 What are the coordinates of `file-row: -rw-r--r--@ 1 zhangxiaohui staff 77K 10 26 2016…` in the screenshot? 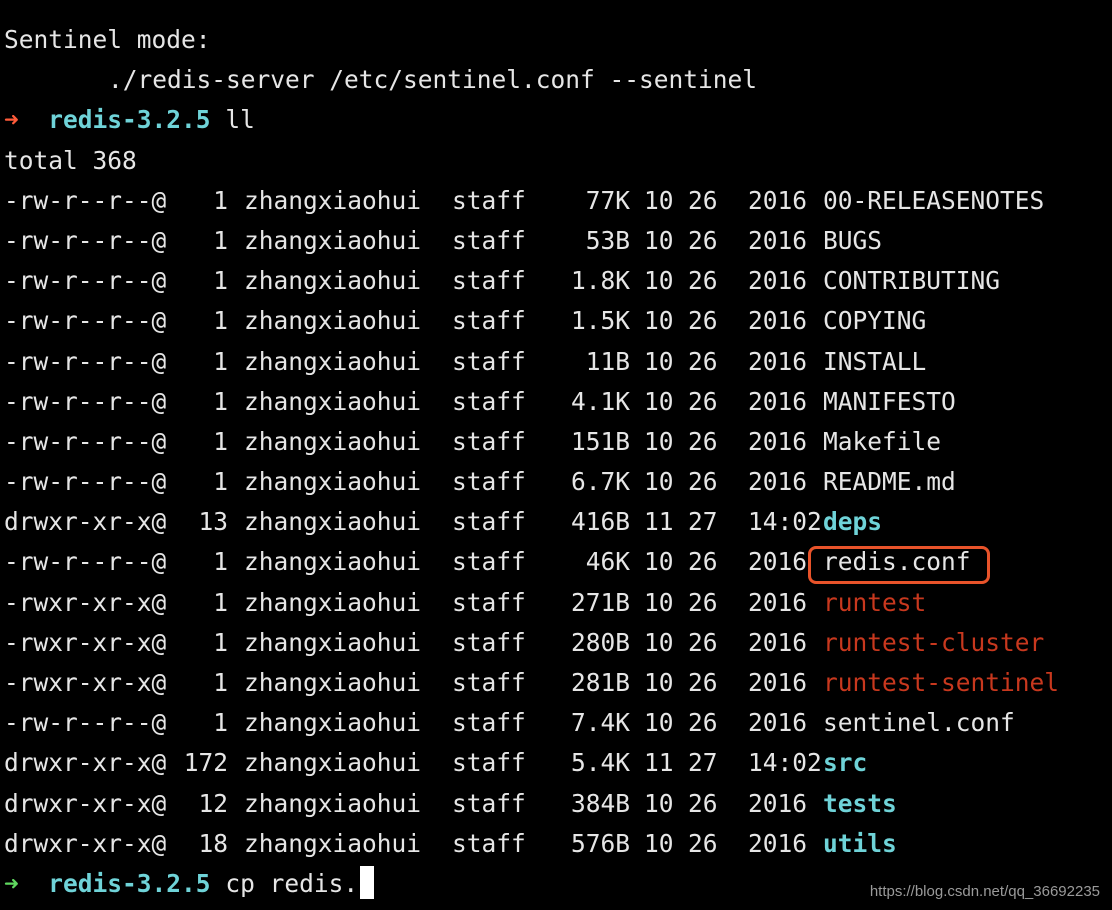 It's located at (556, 201).